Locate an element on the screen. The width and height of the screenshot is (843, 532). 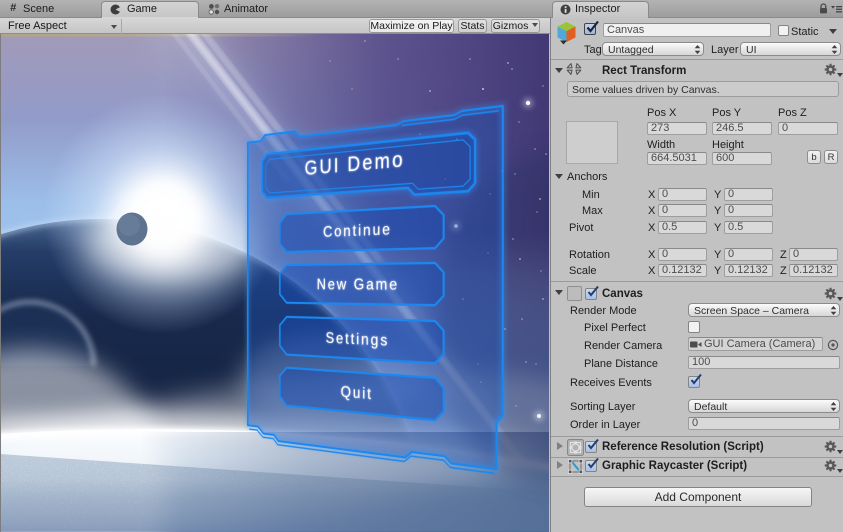
svg-text: New Game is located at coordinates (358, 285).